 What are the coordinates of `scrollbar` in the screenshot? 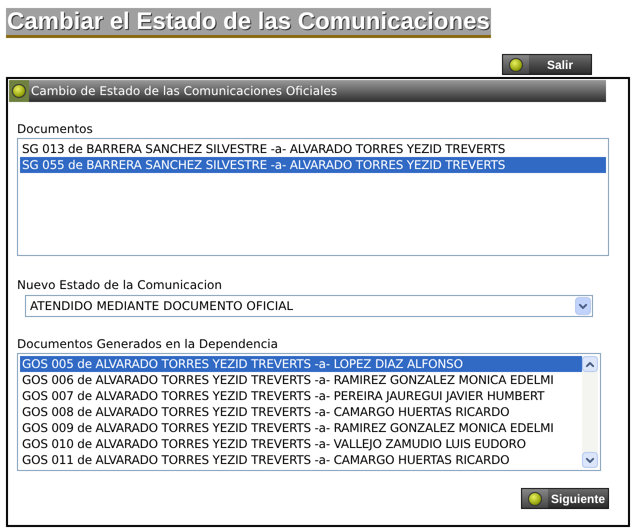 It's located at (590, 412).